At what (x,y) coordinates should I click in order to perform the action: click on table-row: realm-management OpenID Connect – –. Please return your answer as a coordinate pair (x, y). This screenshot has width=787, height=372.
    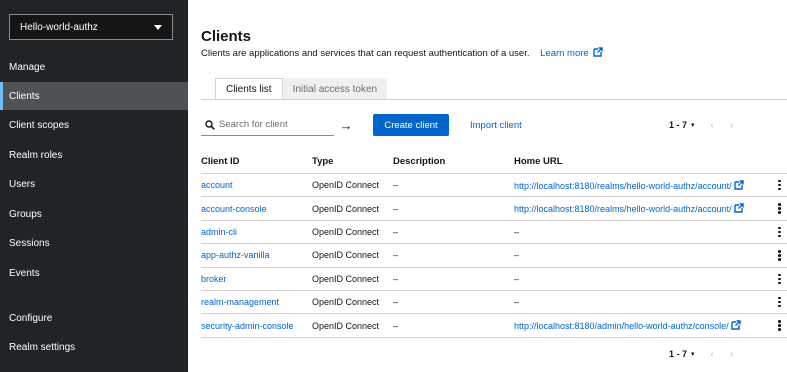
    Looking at the image, I should click on (494, 303).